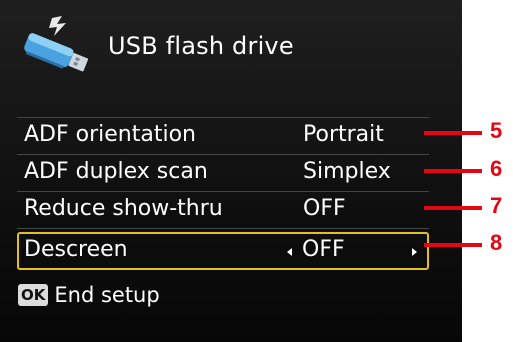  What do you see at coordinates (223, 173) in the screenshot?
I see `setting-row-adf-duplex-scan: ADF duplex scan Simplex` at bounding box center [223, 173].